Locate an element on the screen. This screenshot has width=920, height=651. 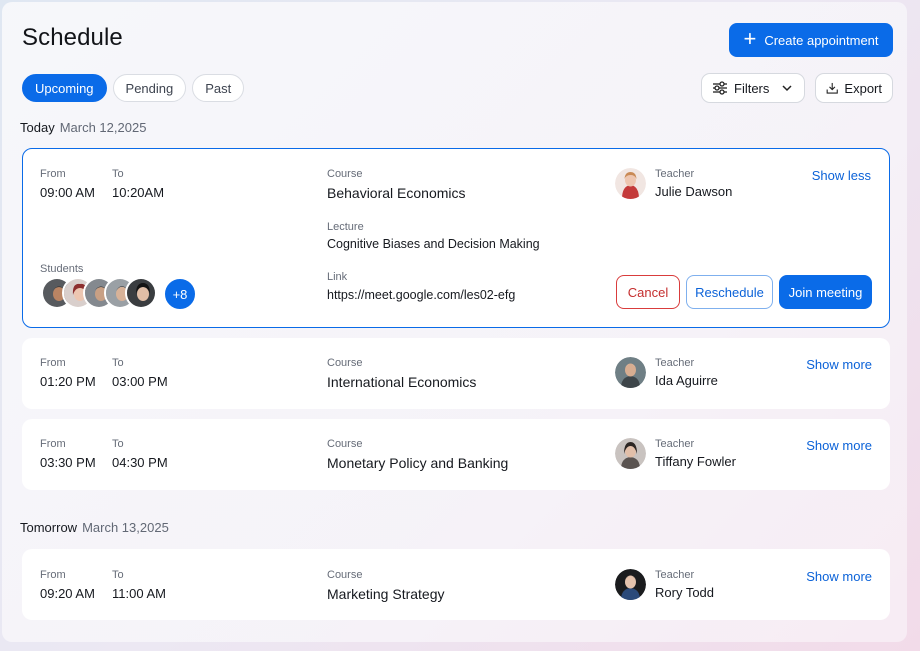
from-time: 09:20 AM is located at coordinates (67, 593).